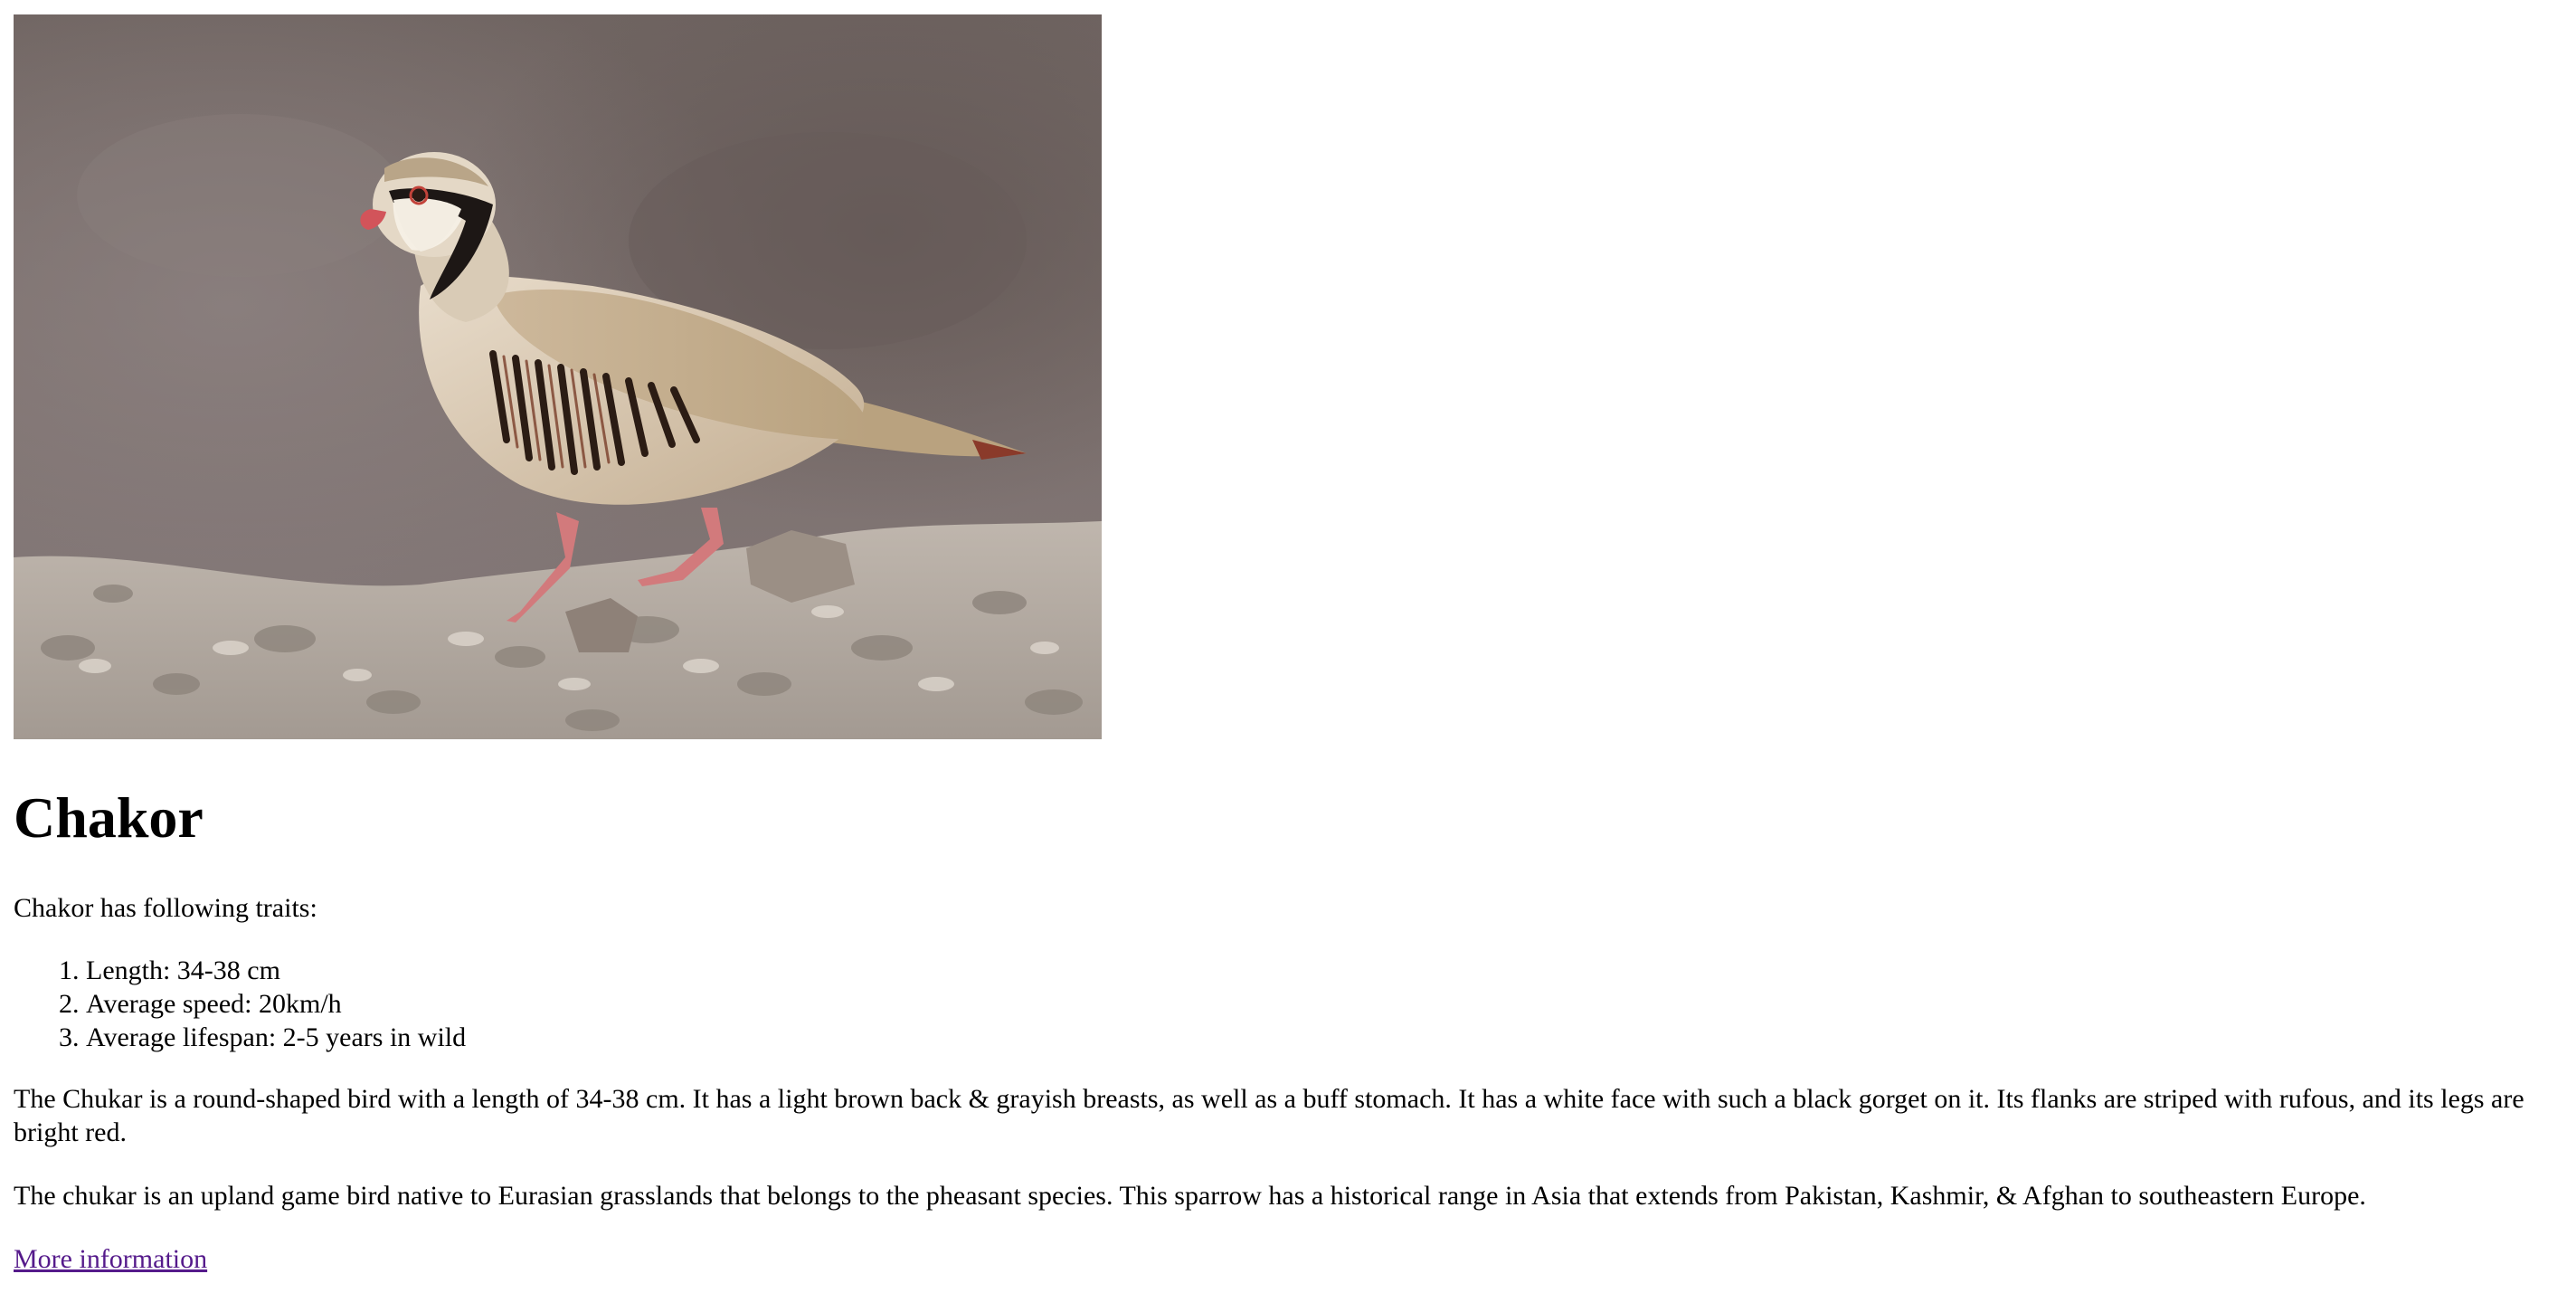 This screenshot has height=1312, width=2576. Describe the element at coordinates (166, 908) in the screenshot. I see `intro-text: Chakor has following traits:` at that location.